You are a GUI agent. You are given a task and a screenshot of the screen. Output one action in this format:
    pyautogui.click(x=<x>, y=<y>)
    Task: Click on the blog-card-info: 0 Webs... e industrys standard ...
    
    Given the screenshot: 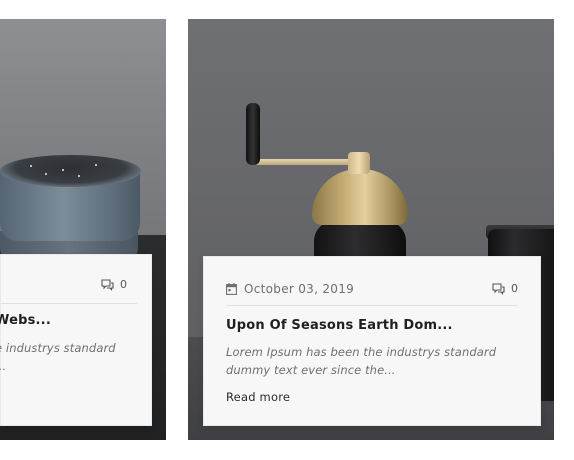 What is the action you would take?
    pyautogui.click(x=76, y=340)
    